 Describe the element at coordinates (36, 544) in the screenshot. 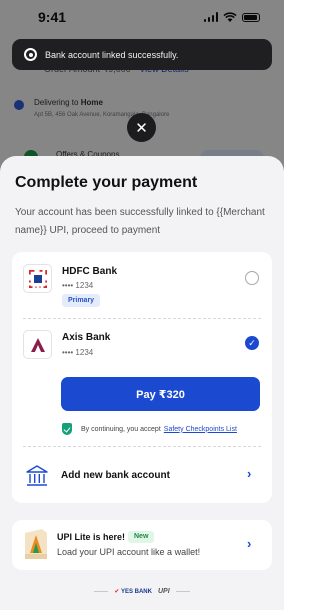

I see `upi-lite-icon` at that location.